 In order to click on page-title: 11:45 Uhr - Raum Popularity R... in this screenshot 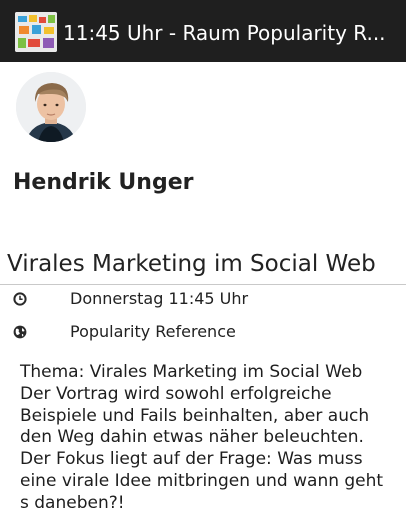, I will do `click(224, 33)`.